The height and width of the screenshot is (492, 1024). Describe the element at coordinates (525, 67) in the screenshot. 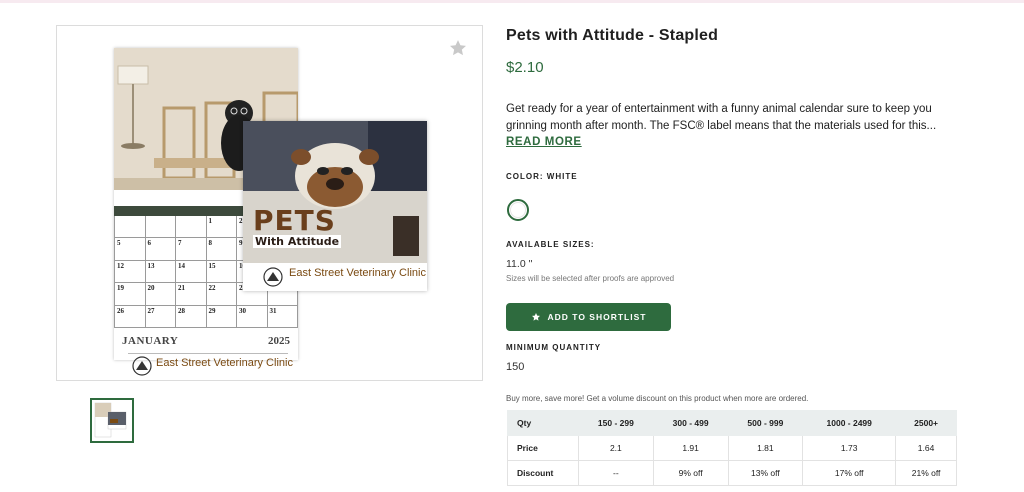

I see `product-price: $2.10` at that location.